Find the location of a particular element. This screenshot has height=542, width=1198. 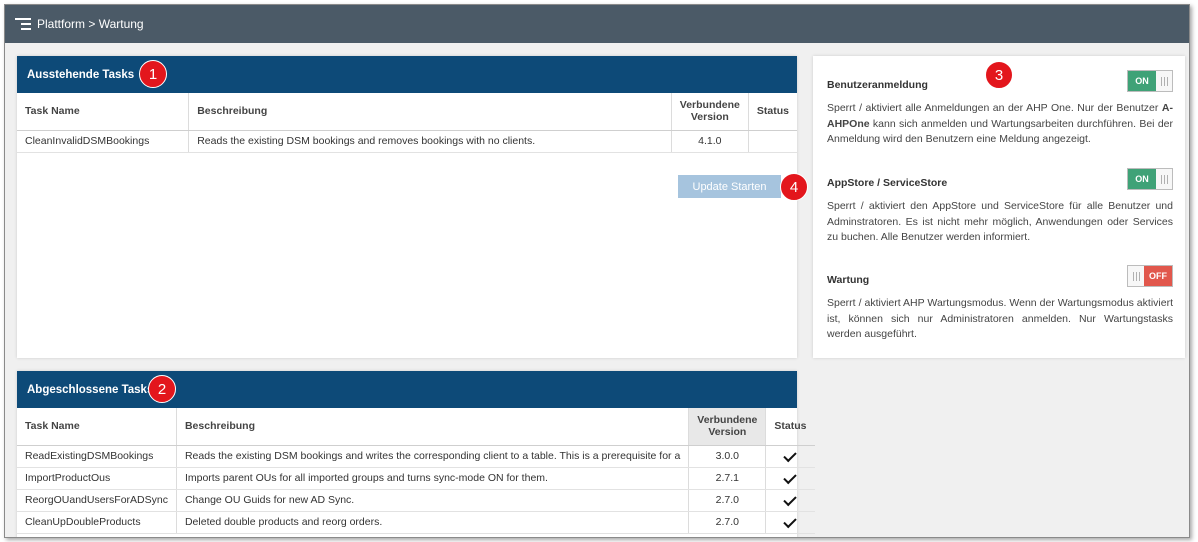

pending-tasks-header: Ausstehende Tasks 1 is located at coordinates (407, 74).